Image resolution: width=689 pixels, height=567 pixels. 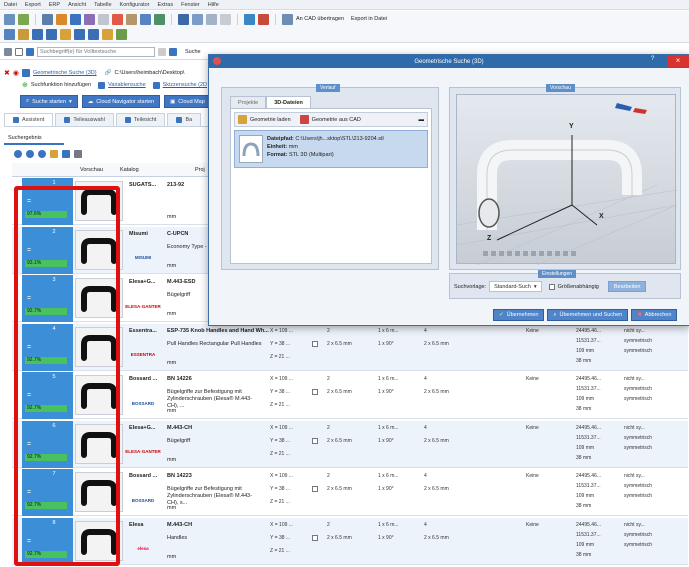 What do you see at coordinates (18, 154) in the screenshot?
I see `back-result-icon` at bounding box center [18, 154].